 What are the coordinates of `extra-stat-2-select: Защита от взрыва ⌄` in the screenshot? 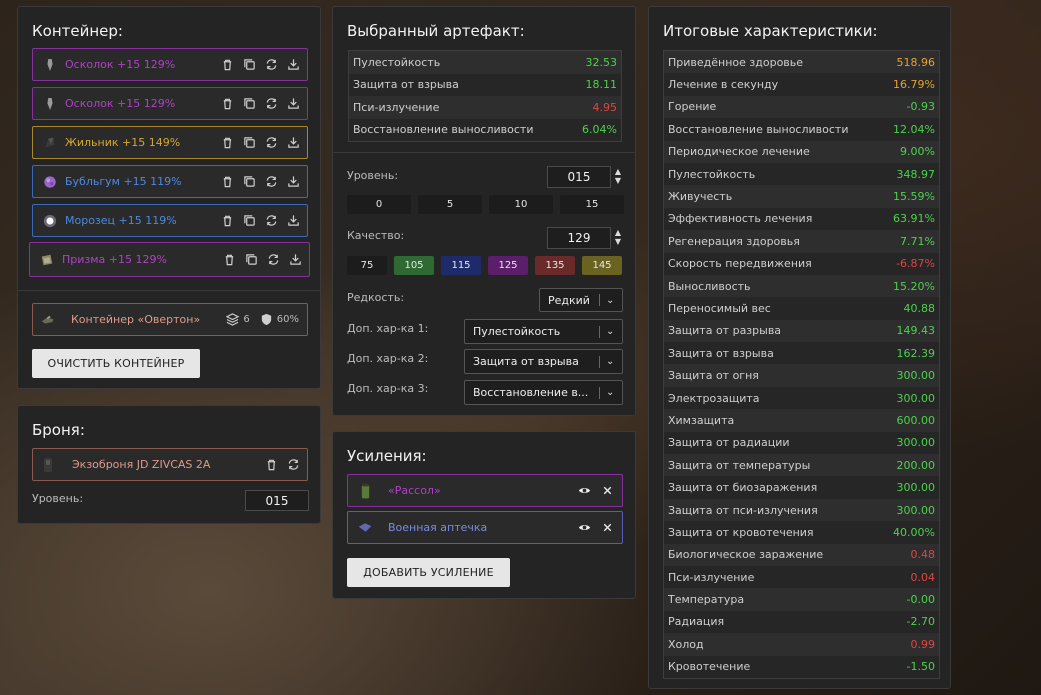 It's located at (543, 361).